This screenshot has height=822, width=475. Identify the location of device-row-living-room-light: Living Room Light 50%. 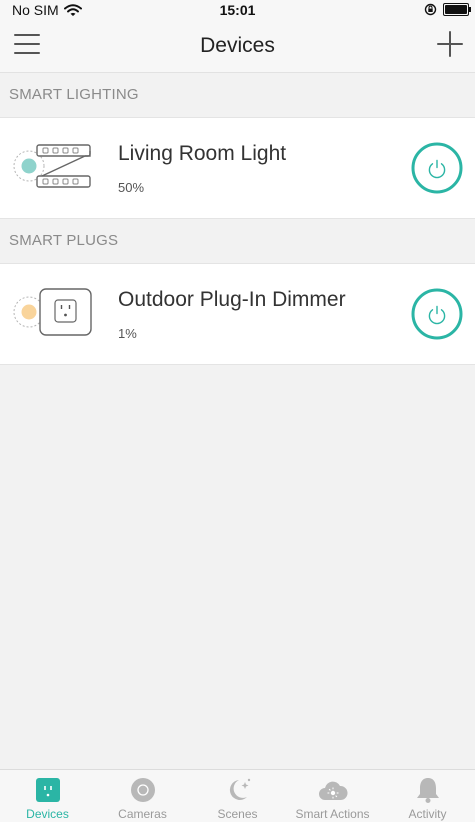
(237, 168).